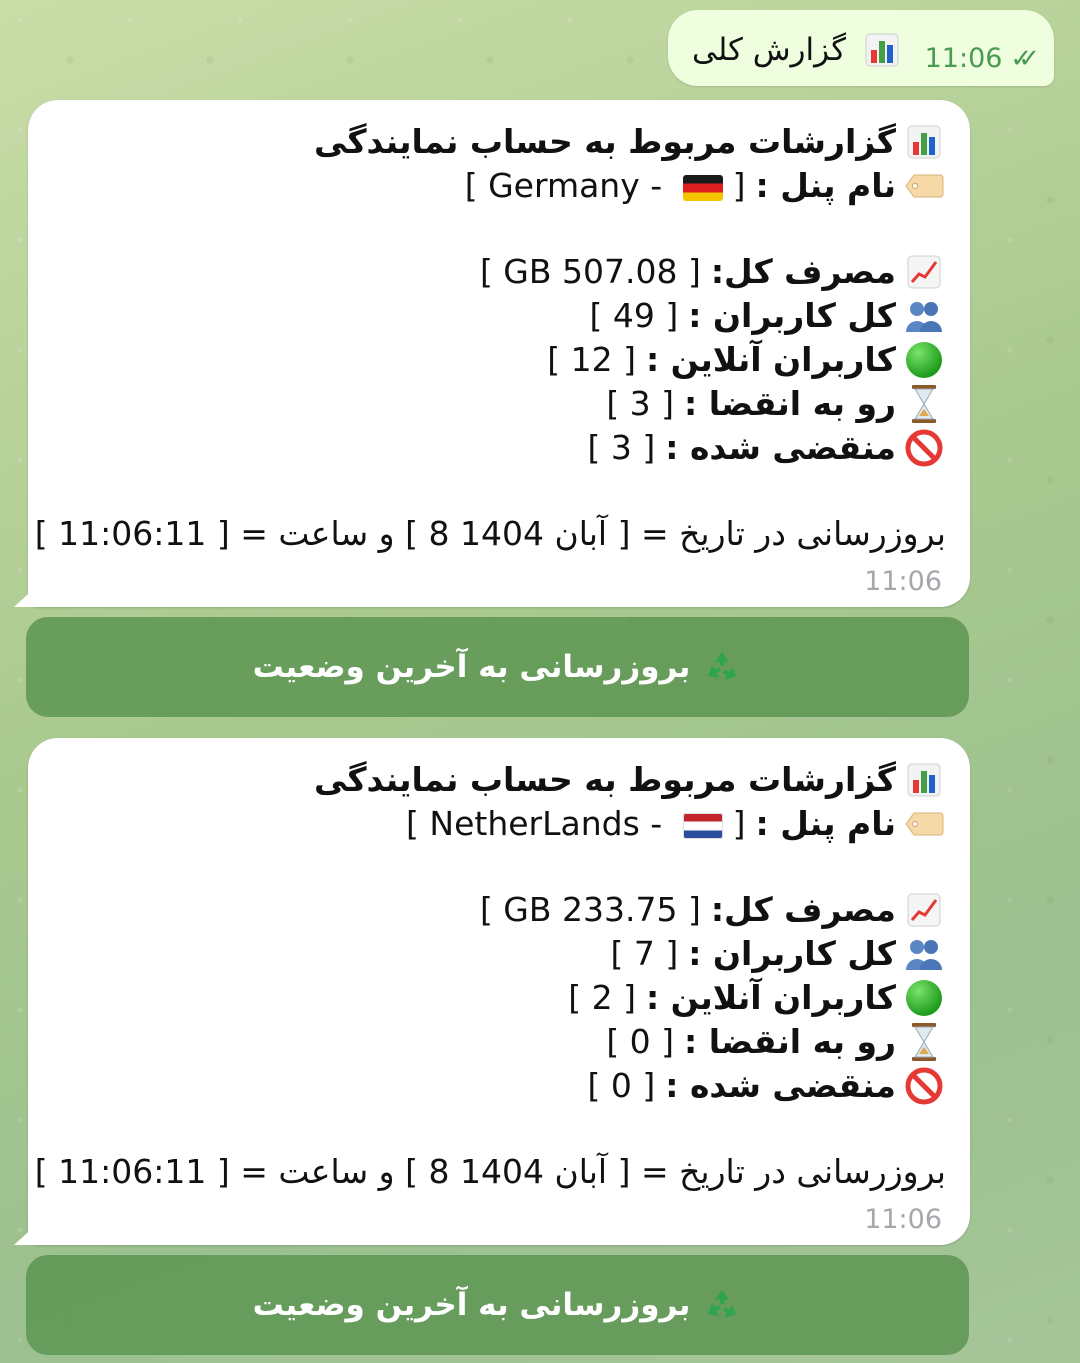 This screenshot has height=1363, width=1080. What do you see at coordinates (590, 909) in the screenshot?
I see `usage-value: [ GB 233.75 ]` at bounding box center [590, 909].